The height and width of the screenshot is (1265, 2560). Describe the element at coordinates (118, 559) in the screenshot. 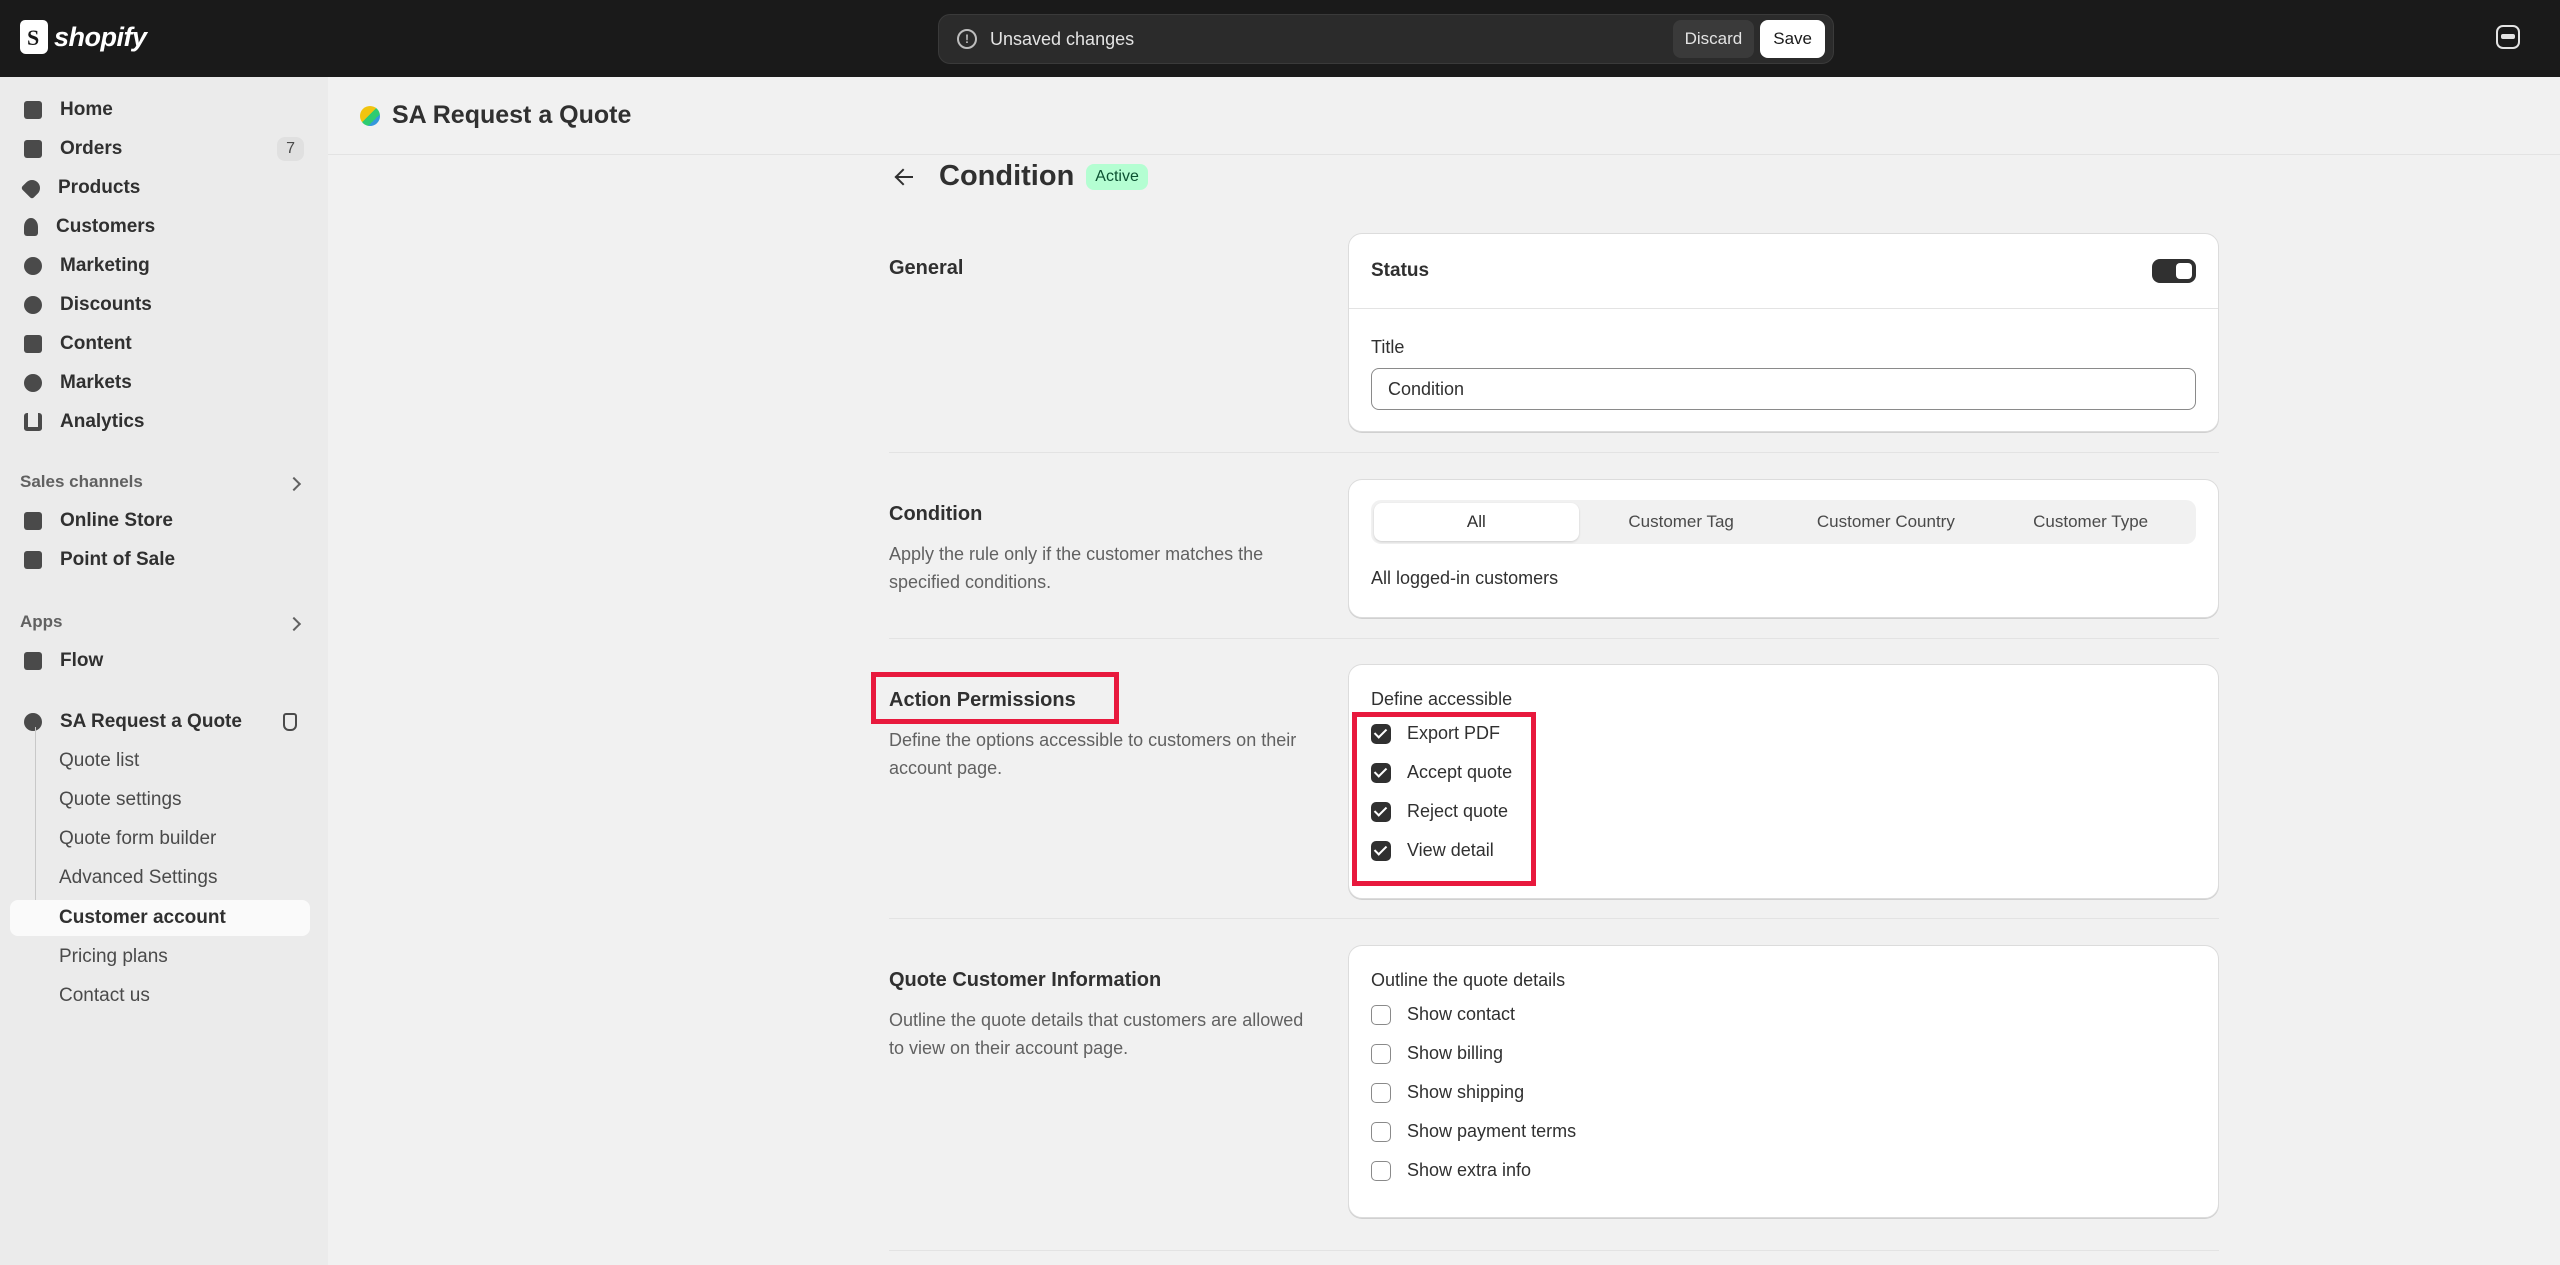

I see `sidebar-item-label: Point of Sale` at that location.